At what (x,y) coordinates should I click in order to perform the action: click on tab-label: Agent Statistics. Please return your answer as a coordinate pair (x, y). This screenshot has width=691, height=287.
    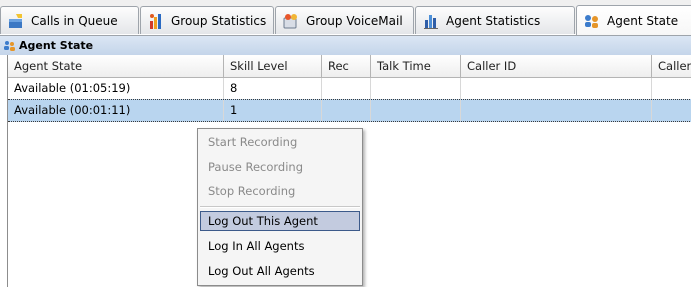
    Looking at the image, I should click on (493, 20).